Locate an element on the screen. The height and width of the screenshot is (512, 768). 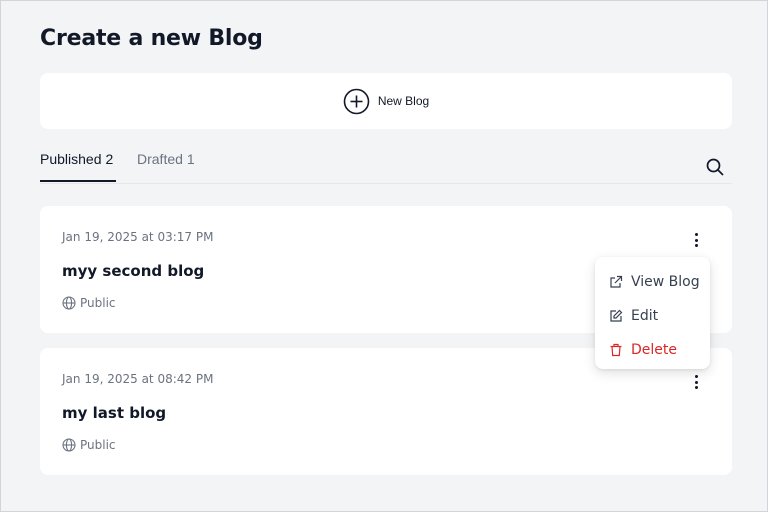
tab-published: Published 2 is located at coordinates (78, 166).